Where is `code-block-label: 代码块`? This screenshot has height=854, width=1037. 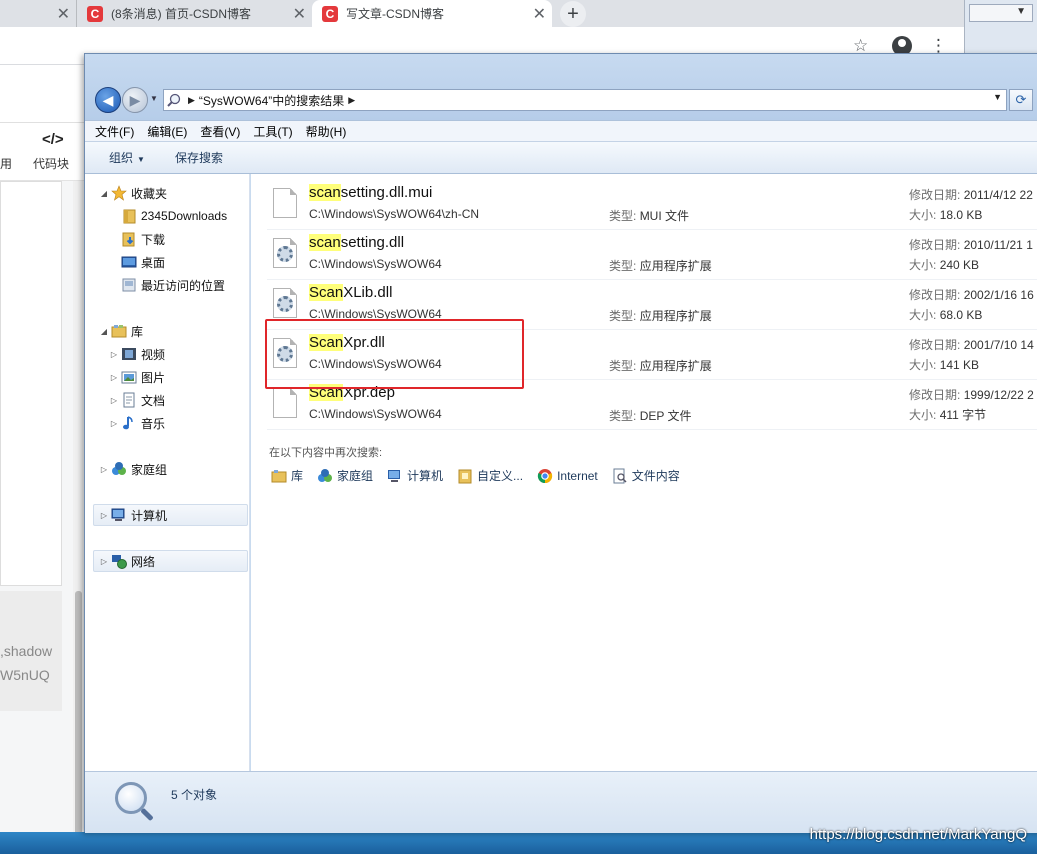 code-block-label: 代码块 is located at coordinates (51, 163).